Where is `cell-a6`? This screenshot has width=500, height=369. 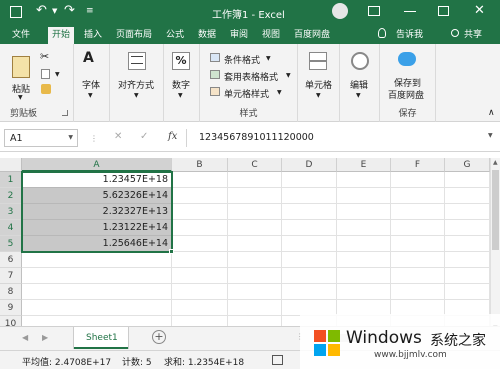
cell-a6 is located at coordinates (97, 260).